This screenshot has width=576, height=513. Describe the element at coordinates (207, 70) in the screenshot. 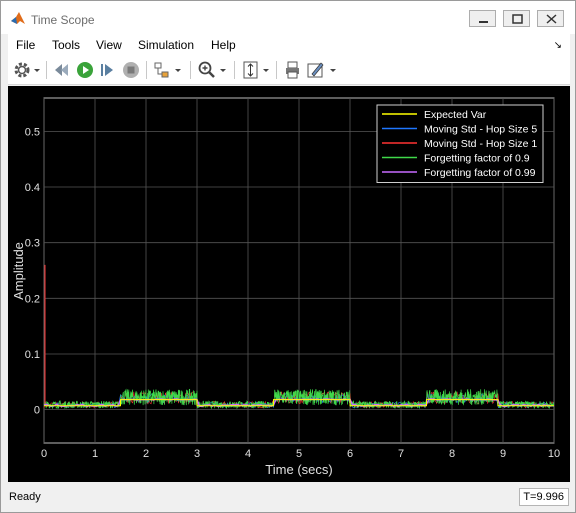

I see `zoom-in-icon` at that location.